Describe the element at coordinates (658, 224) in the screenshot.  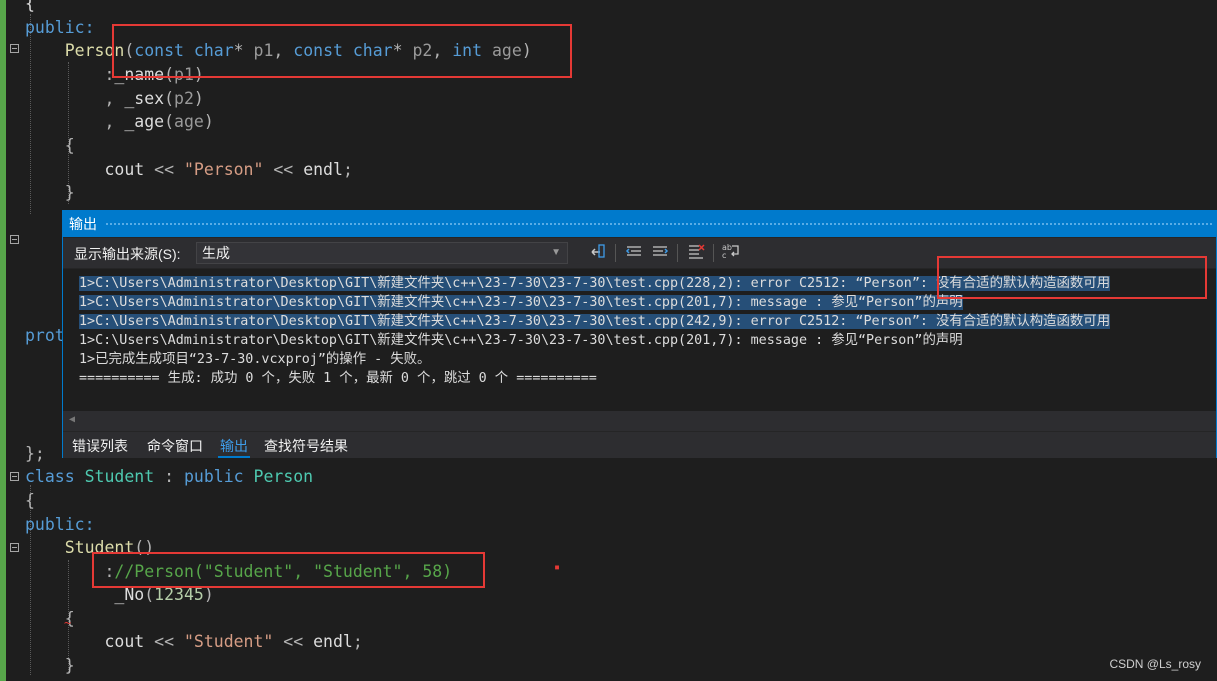
I see `drag-grip` at that location.